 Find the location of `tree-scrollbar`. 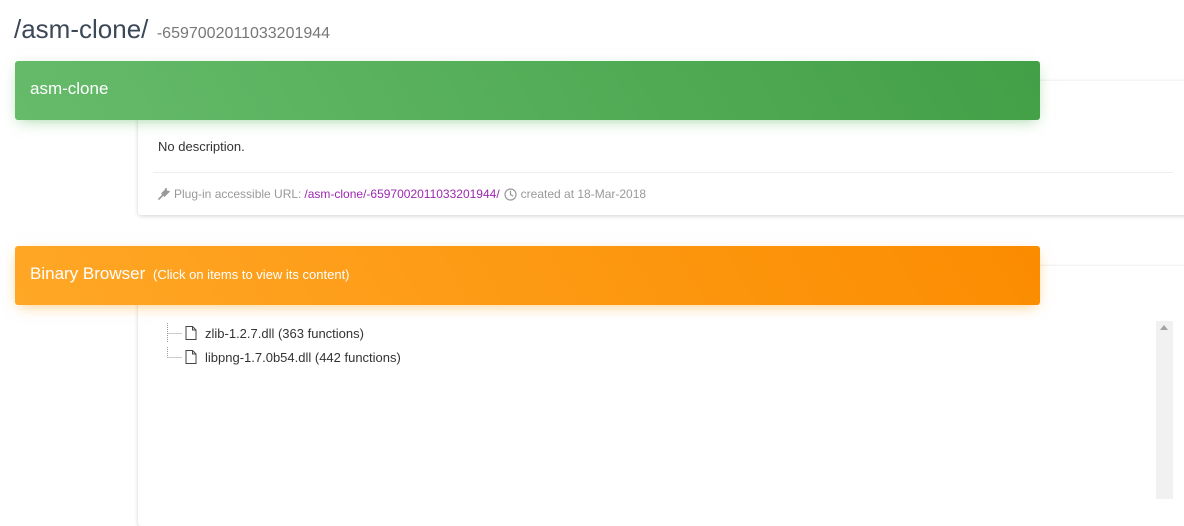

tree-scrollbar is located at coordinates (1164, 410).